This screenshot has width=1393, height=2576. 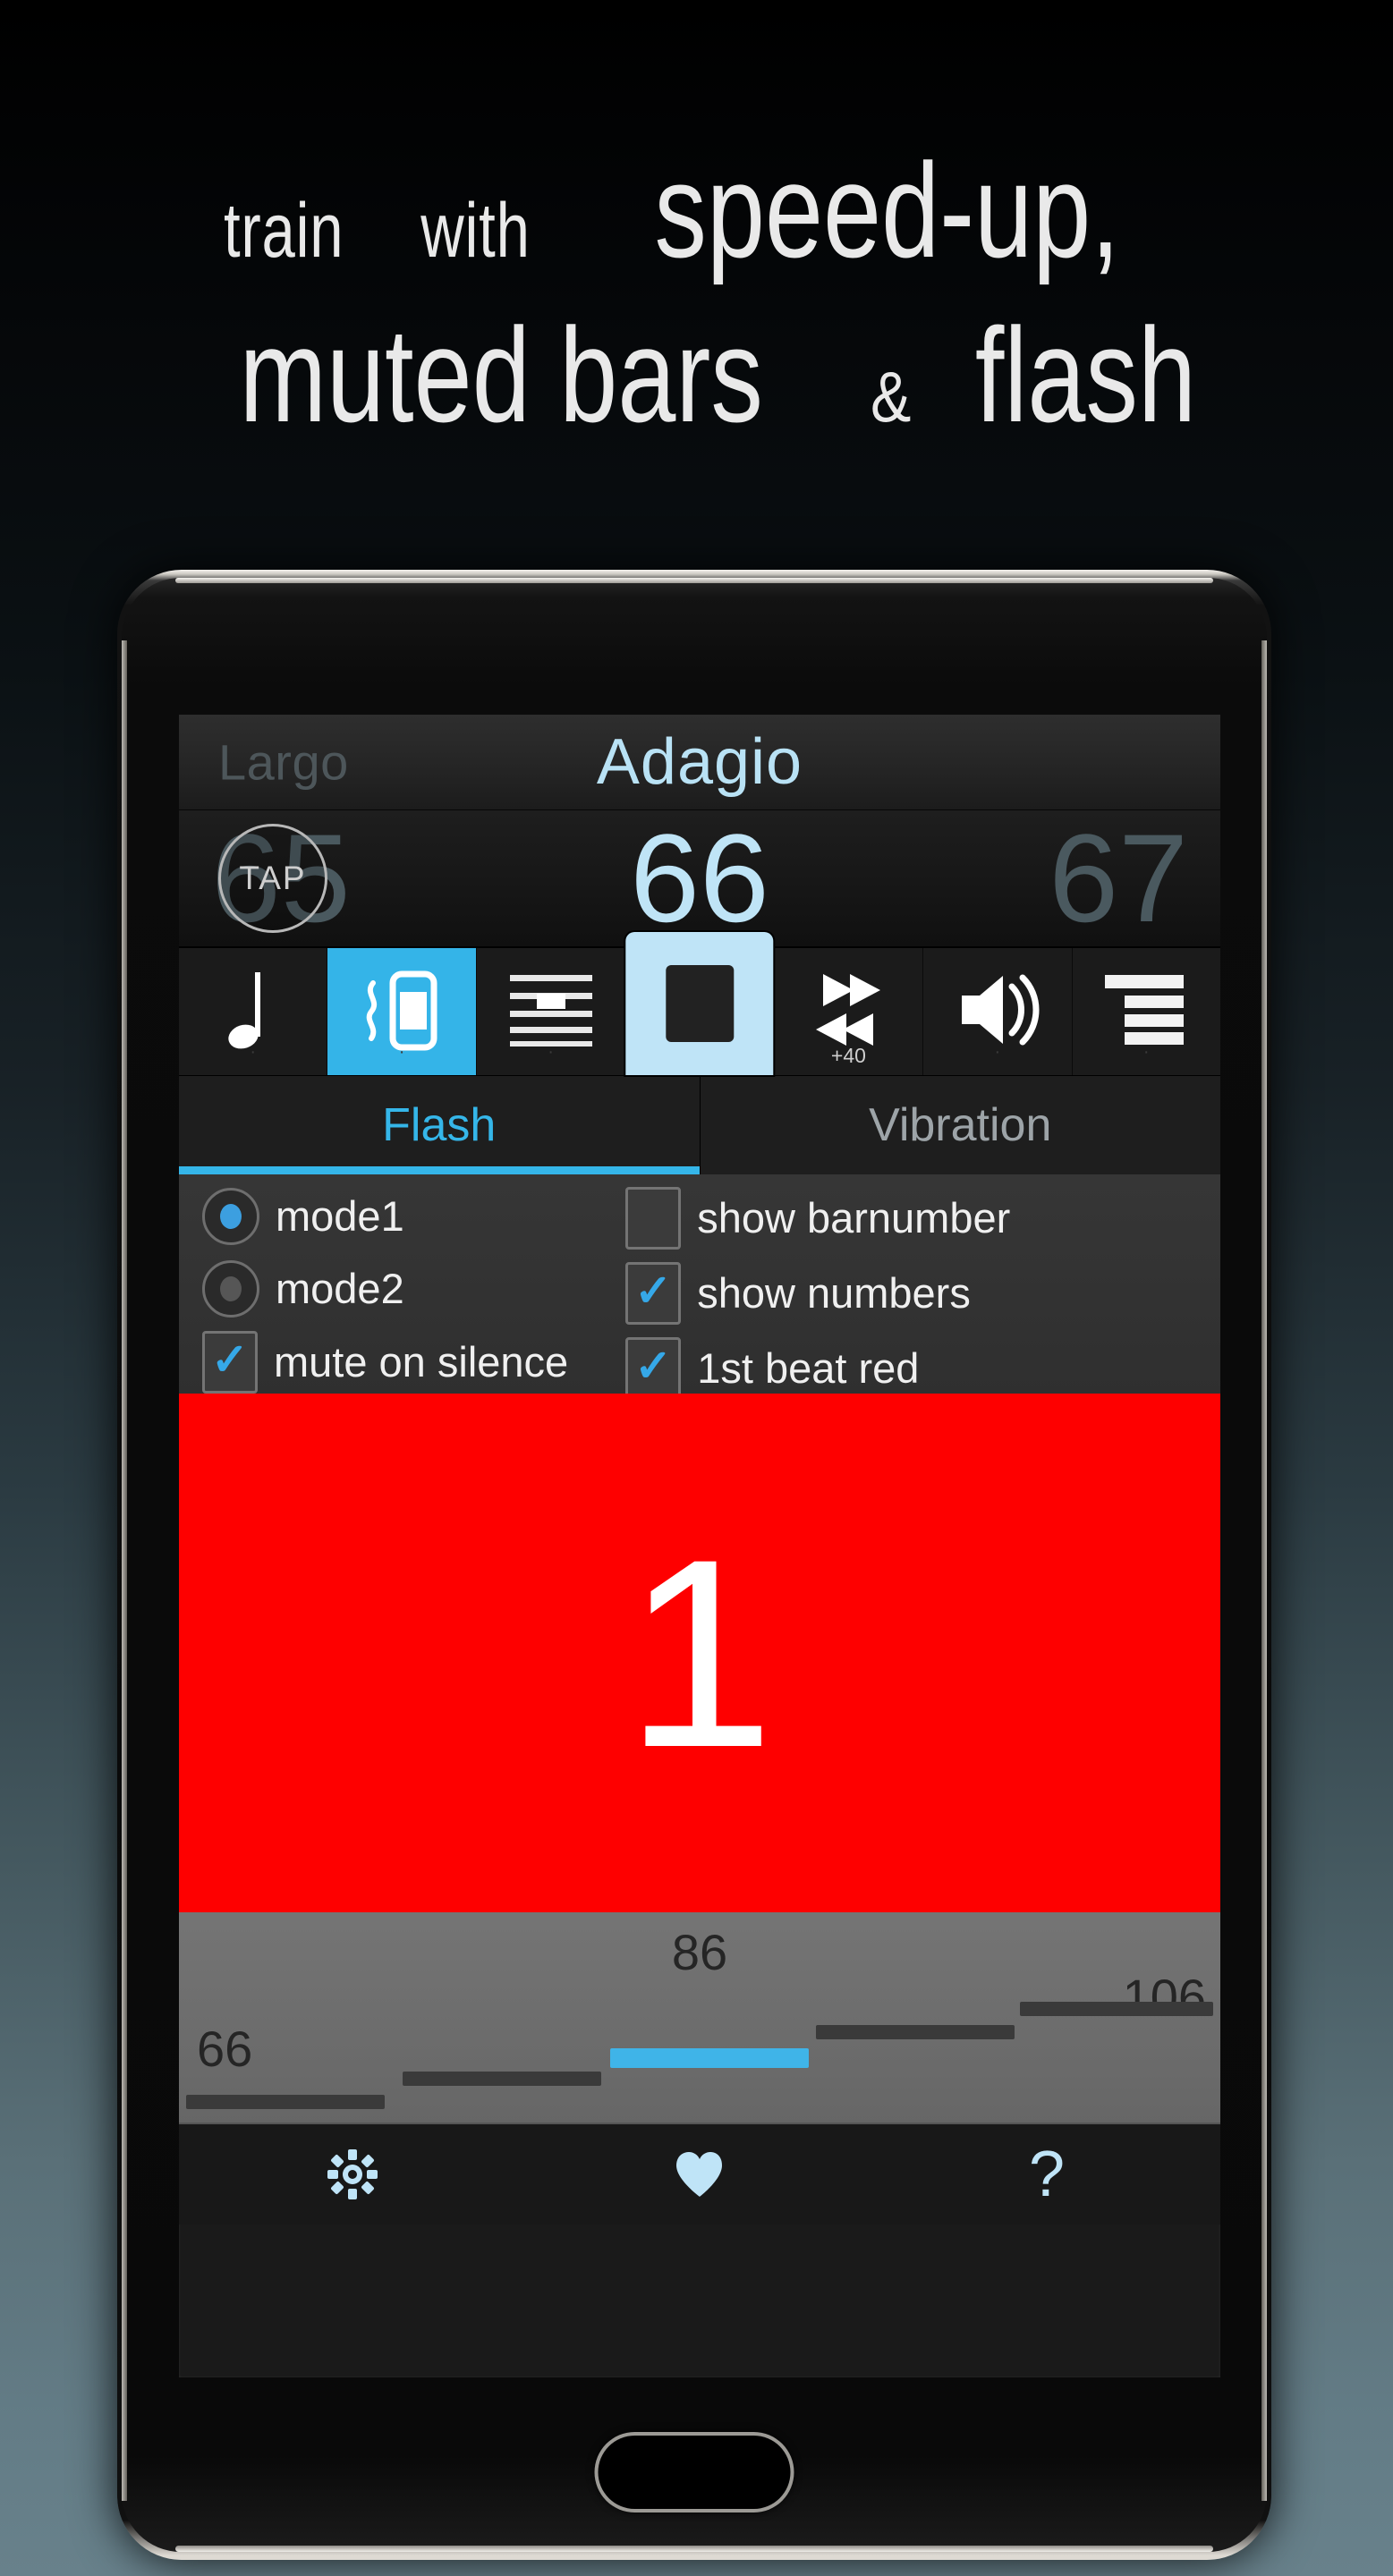 What do you see at coordinates (440, 1125) in the screenshot?
I see `tab-flash: Flash` at bounding box center [440, 1125].